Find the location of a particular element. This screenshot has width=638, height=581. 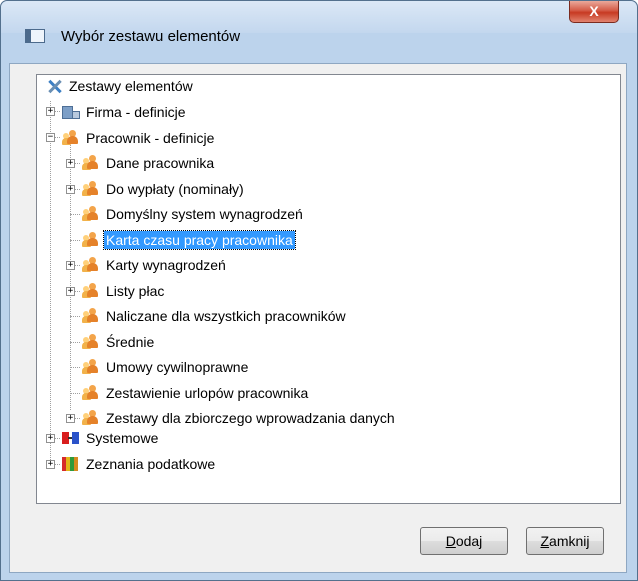

tree-item-dane-pracownika: Dane pracownika is located at coordinates (149, 163).